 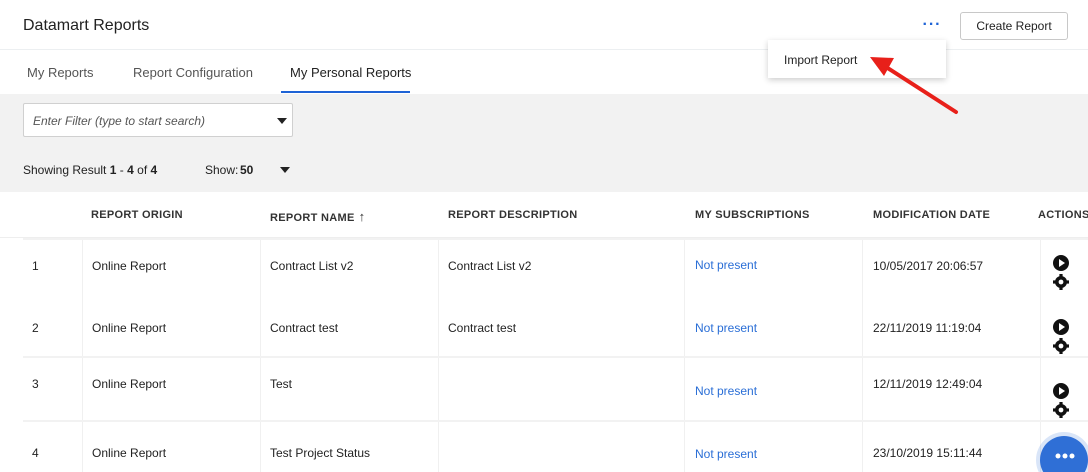 I want to click on row-index: 2, so click(x=35, y=328).